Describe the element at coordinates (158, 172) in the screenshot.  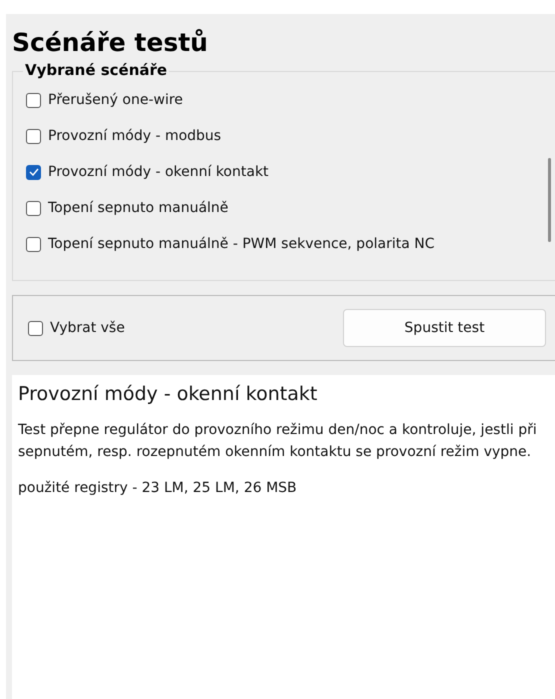
I see `checkbox-label: Provozní módy - okenní kontakt` at that location.